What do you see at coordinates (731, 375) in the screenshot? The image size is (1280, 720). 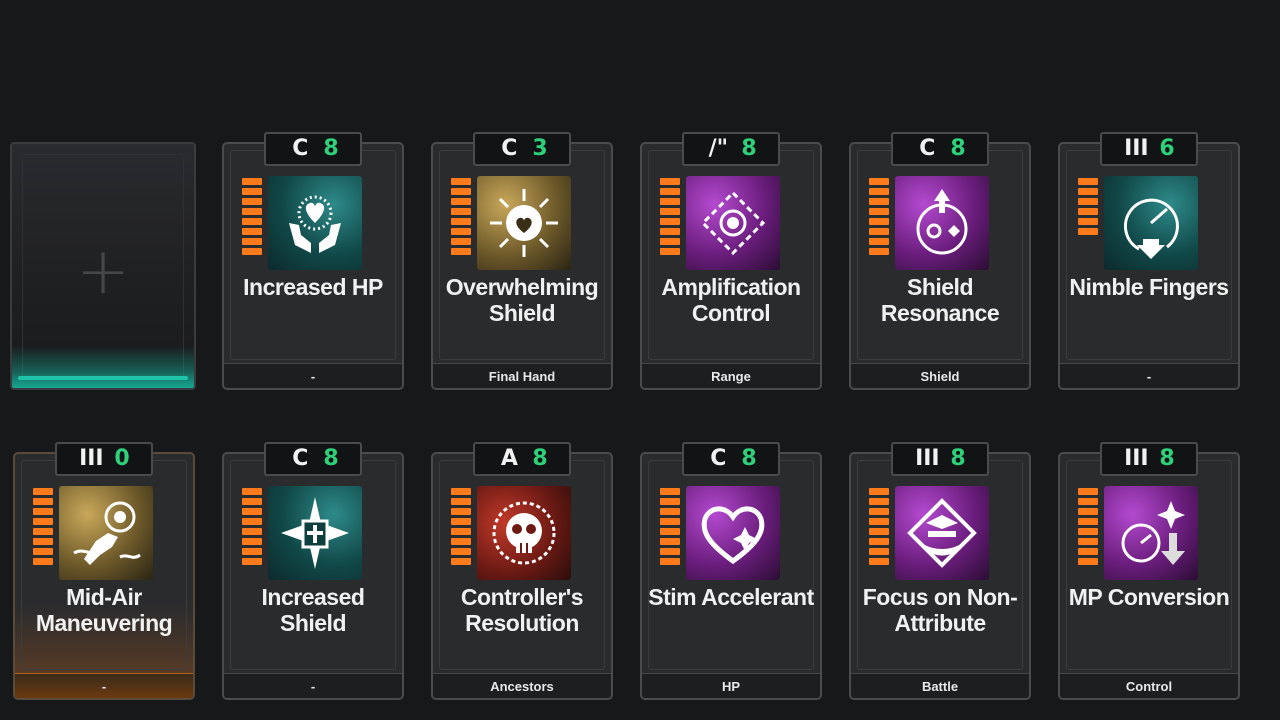 I see `card-tag: Range` at bounding box center [731, 375].